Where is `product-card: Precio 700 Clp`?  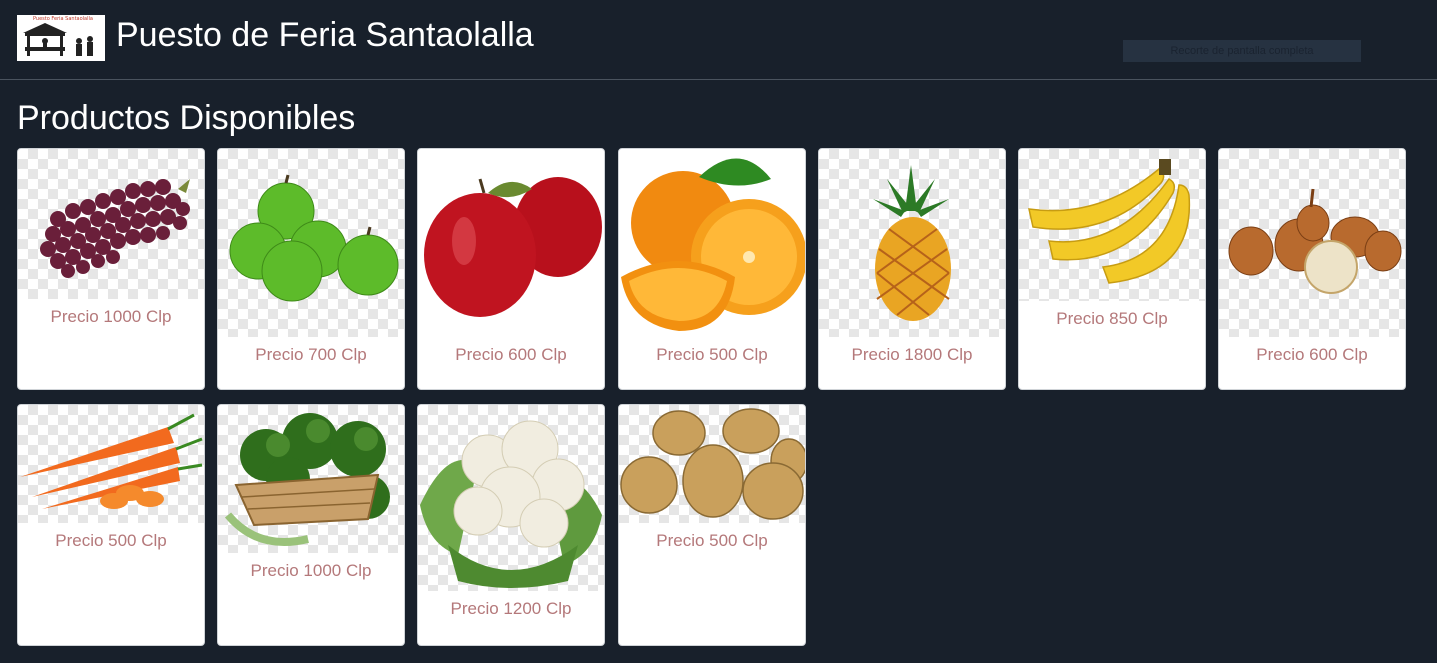
product-card: Precio 700 Clp is located at coordinates (311, 269).